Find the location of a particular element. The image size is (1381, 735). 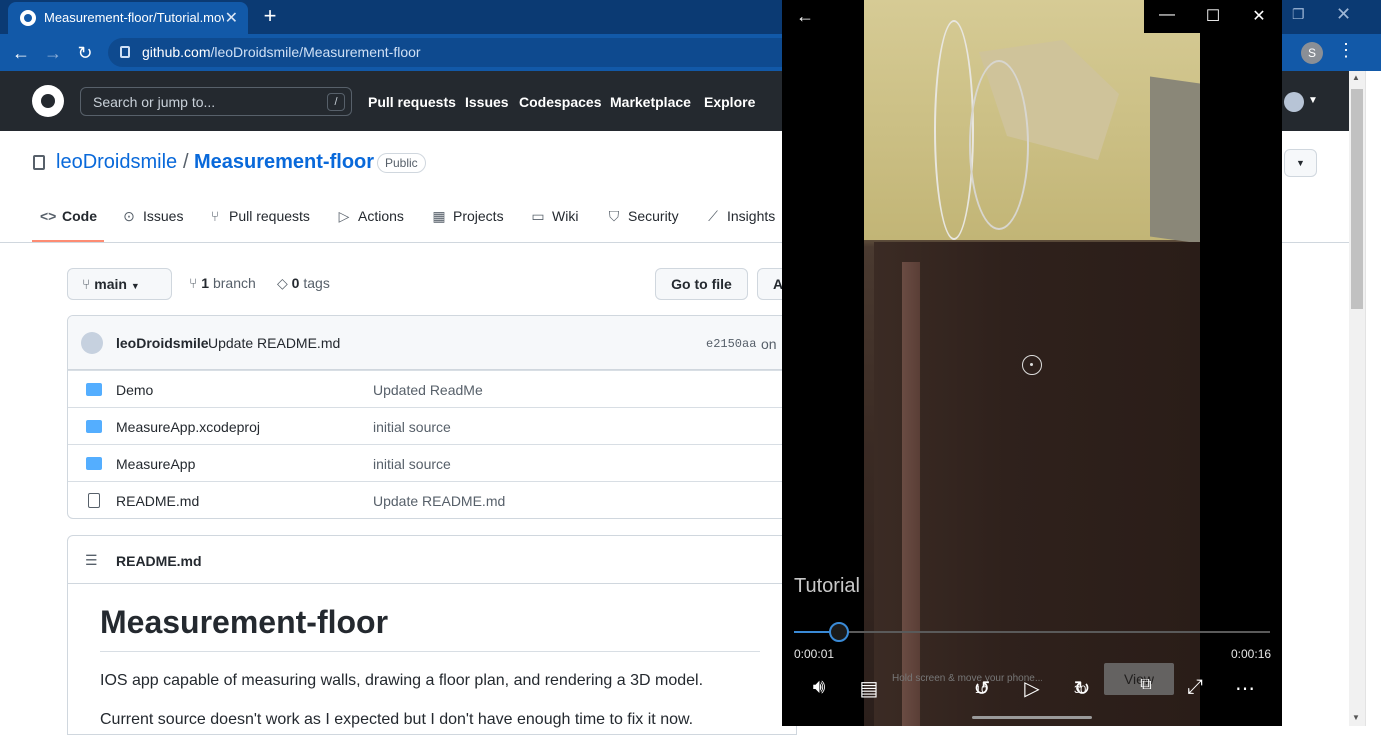

back-icon: ← is located at coordinates (21, 53).